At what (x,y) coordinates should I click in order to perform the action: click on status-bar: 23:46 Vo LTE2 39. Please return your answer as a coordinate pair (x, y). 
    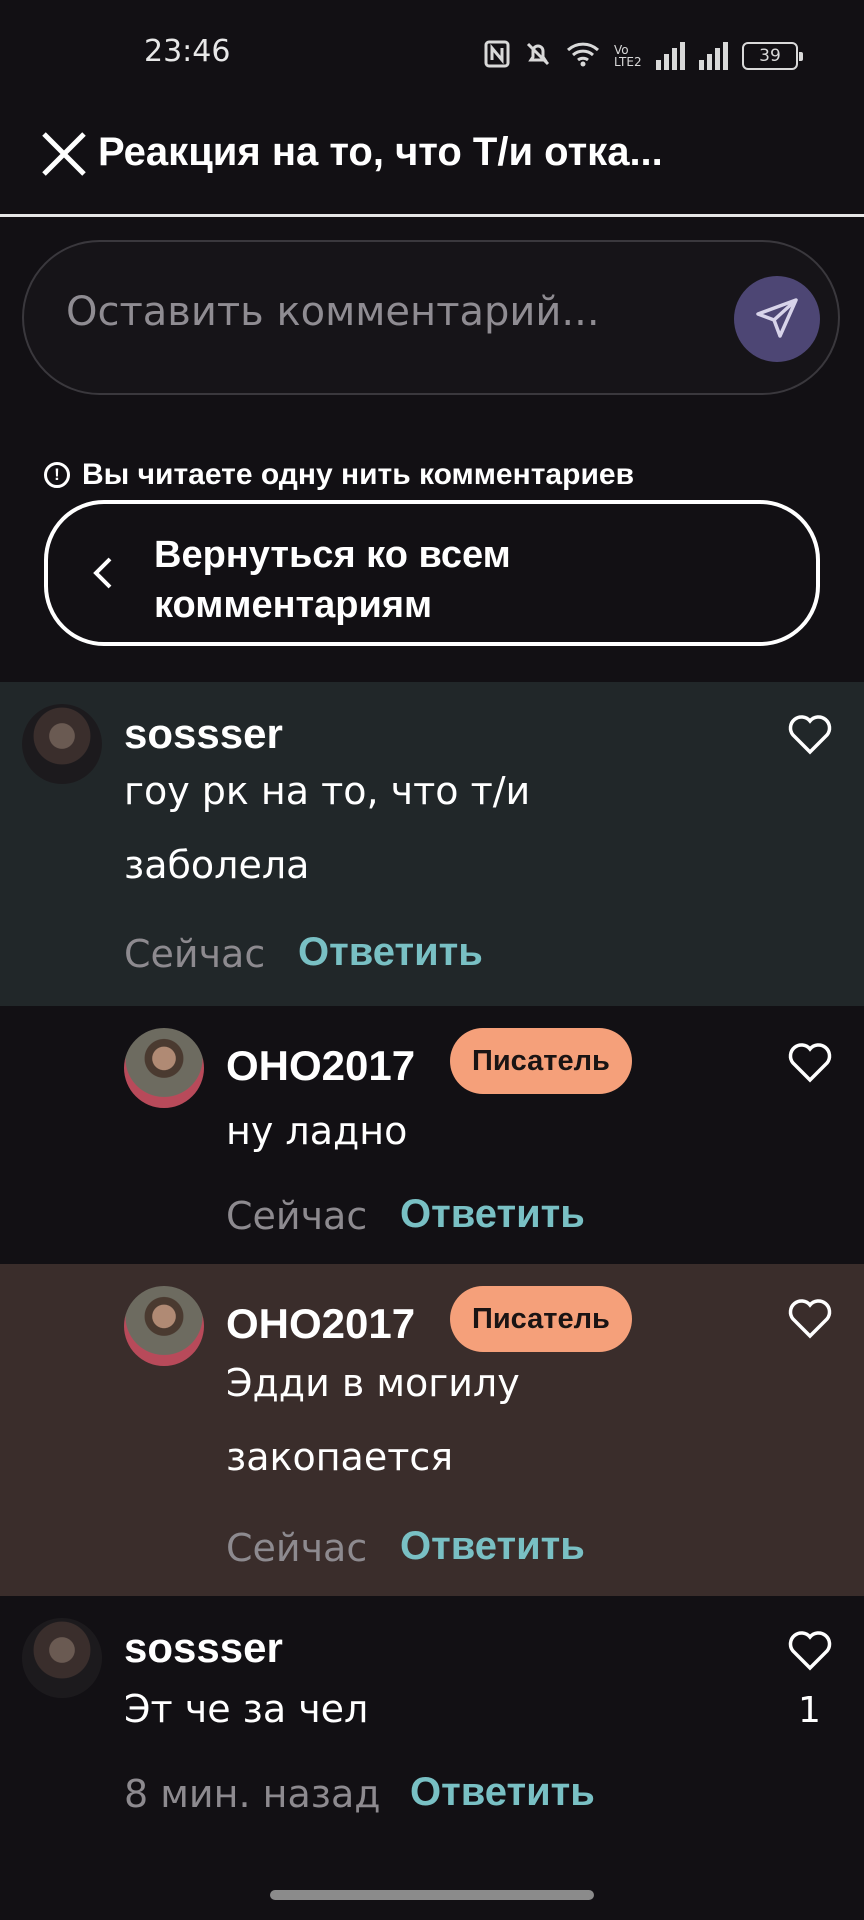
    Looking at the image, I should click on (432, 55).